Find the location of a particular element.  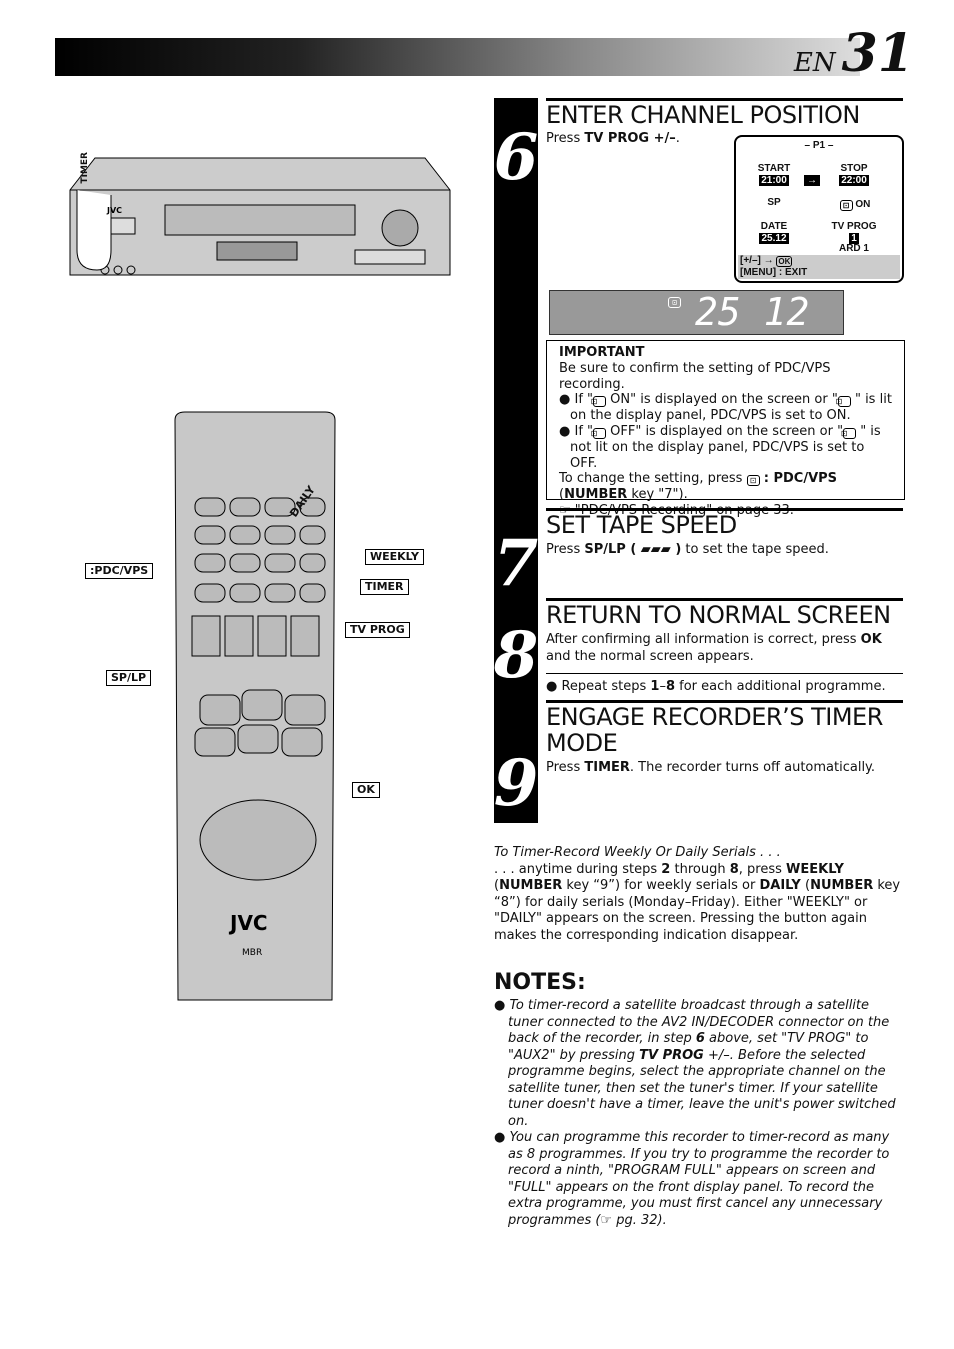

svg-text: MBR is located at coordinates (252, 953).